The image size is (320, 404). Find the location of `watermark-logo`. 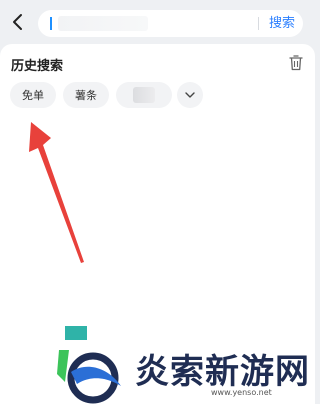

watermark-logo is located at coordinates (89, 365).